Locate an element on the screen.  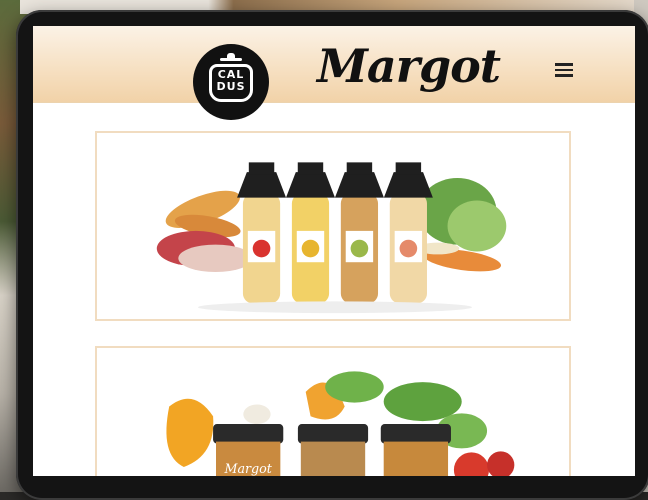
pot-icon-lid is located at coordinates (231, 59).